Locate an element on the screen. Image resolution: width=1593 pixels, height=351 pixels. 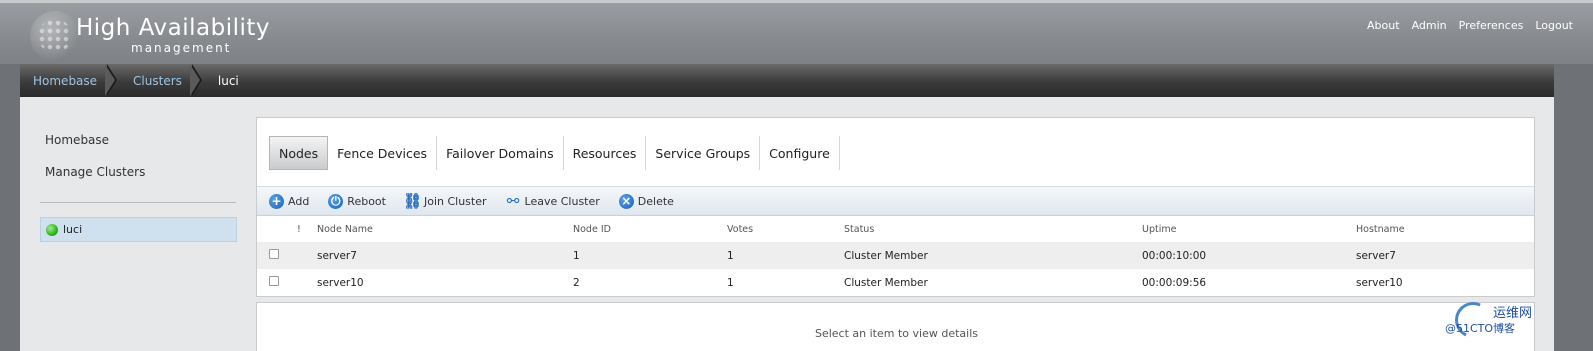
delete-button: × Delete is located at coordinates (646, 201).